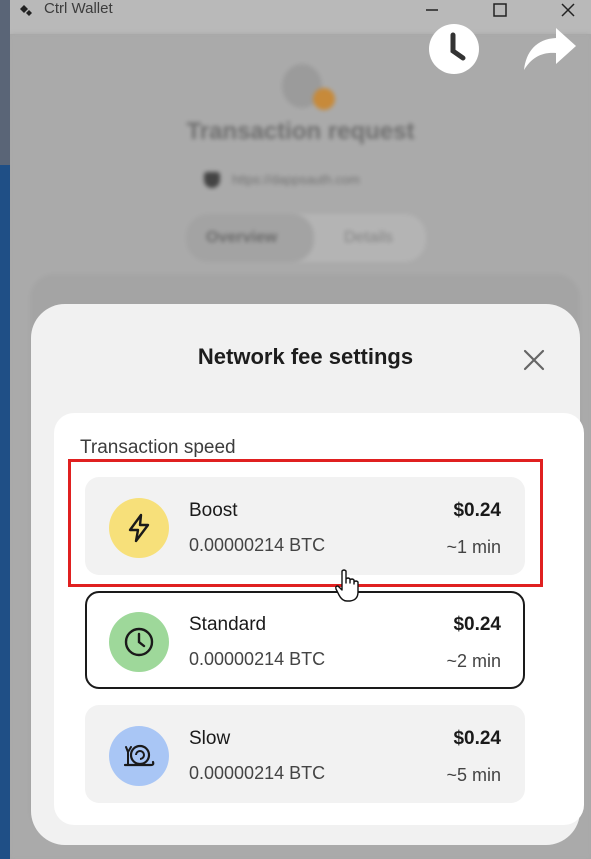 This screenshot has height=859, width=591. What do you see at coordinates (300, 17) in the screenshot?
I see `title-bar: Ctrl Wallet` at bounding box center [300, 17].